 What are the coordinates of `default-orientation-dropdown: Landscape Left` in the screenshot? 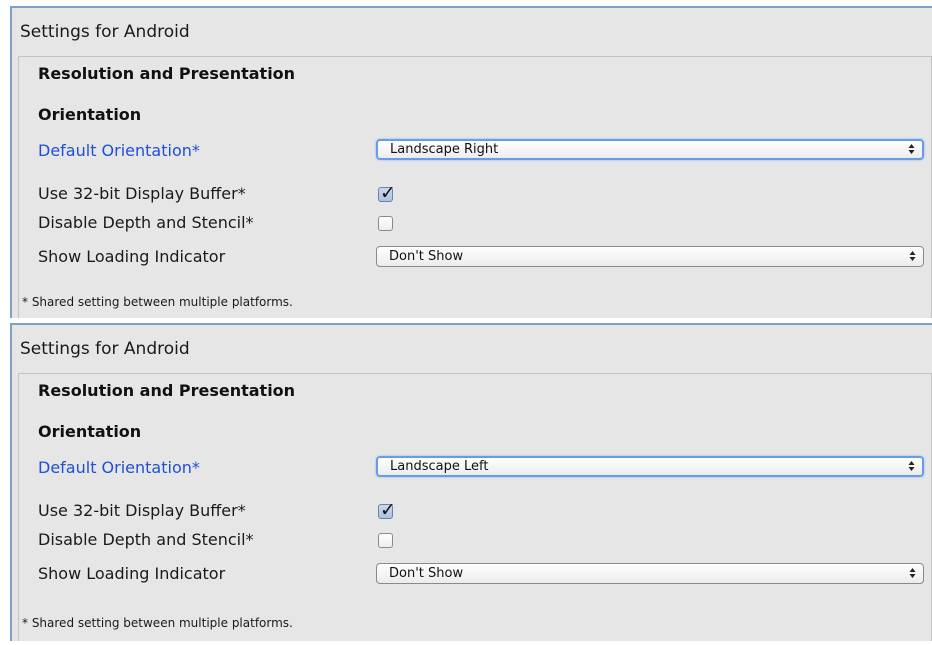 It's located at (650, 466).